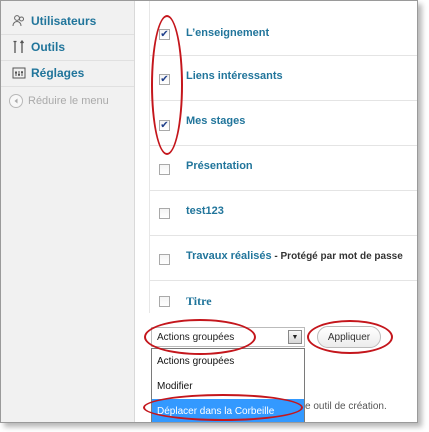 The width and height of the screenshot is (429, 432). I want to click on table-row: Présentation, so click(283, 168).